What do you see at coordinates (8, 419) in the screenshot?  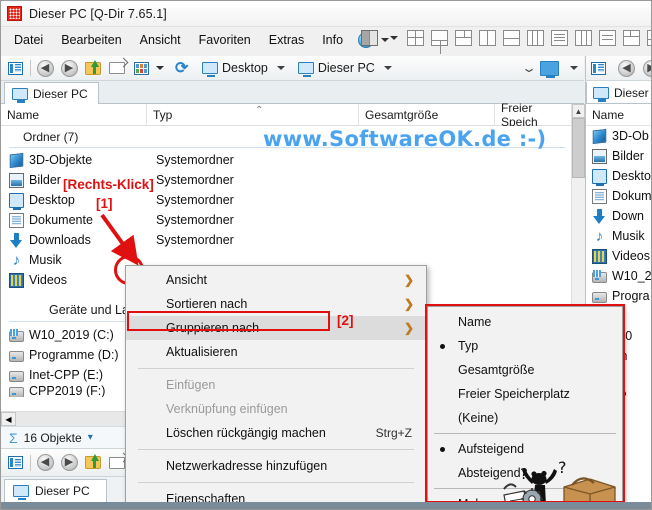 I see `scroll-left-arrow-icon: ◀` at bounding box center [8, 419].